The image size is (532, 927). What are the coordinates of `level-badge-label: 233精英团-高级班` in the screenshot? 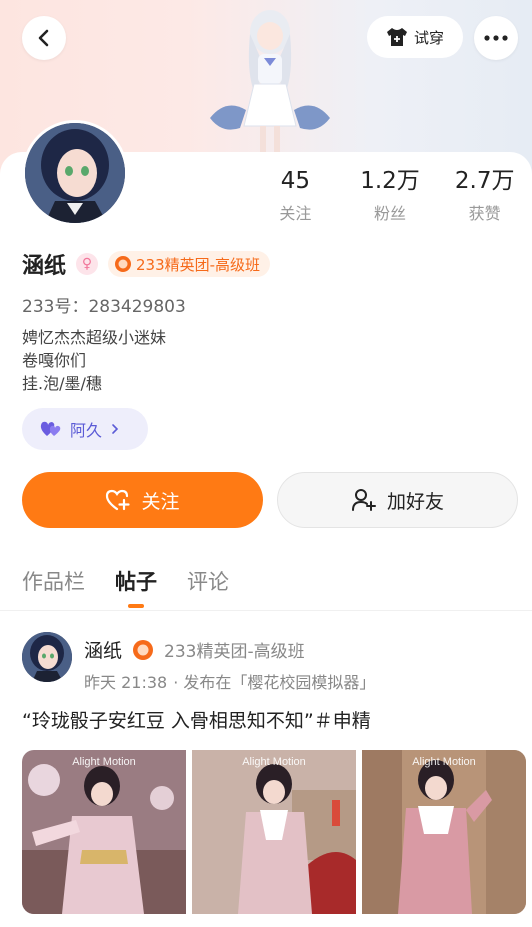 It's located at (198, 264).